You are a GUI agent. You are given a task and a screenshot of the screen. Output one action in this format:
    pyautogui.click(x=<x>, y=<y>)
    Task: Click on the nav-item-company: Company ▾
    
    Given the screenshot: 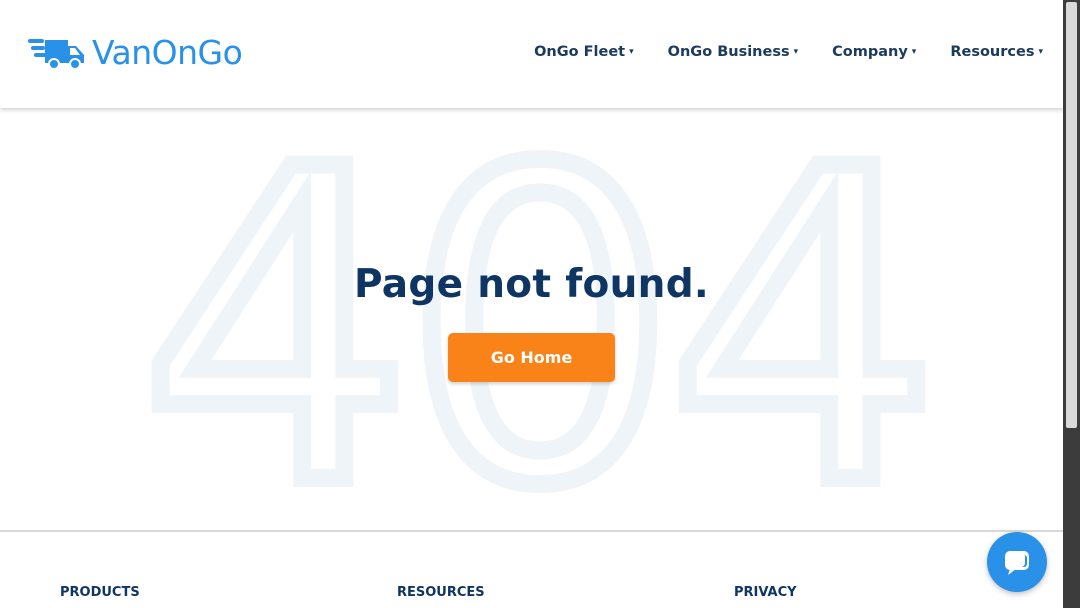 What is the action you would take?
    pyautogui.click(x=874, y=52)
    